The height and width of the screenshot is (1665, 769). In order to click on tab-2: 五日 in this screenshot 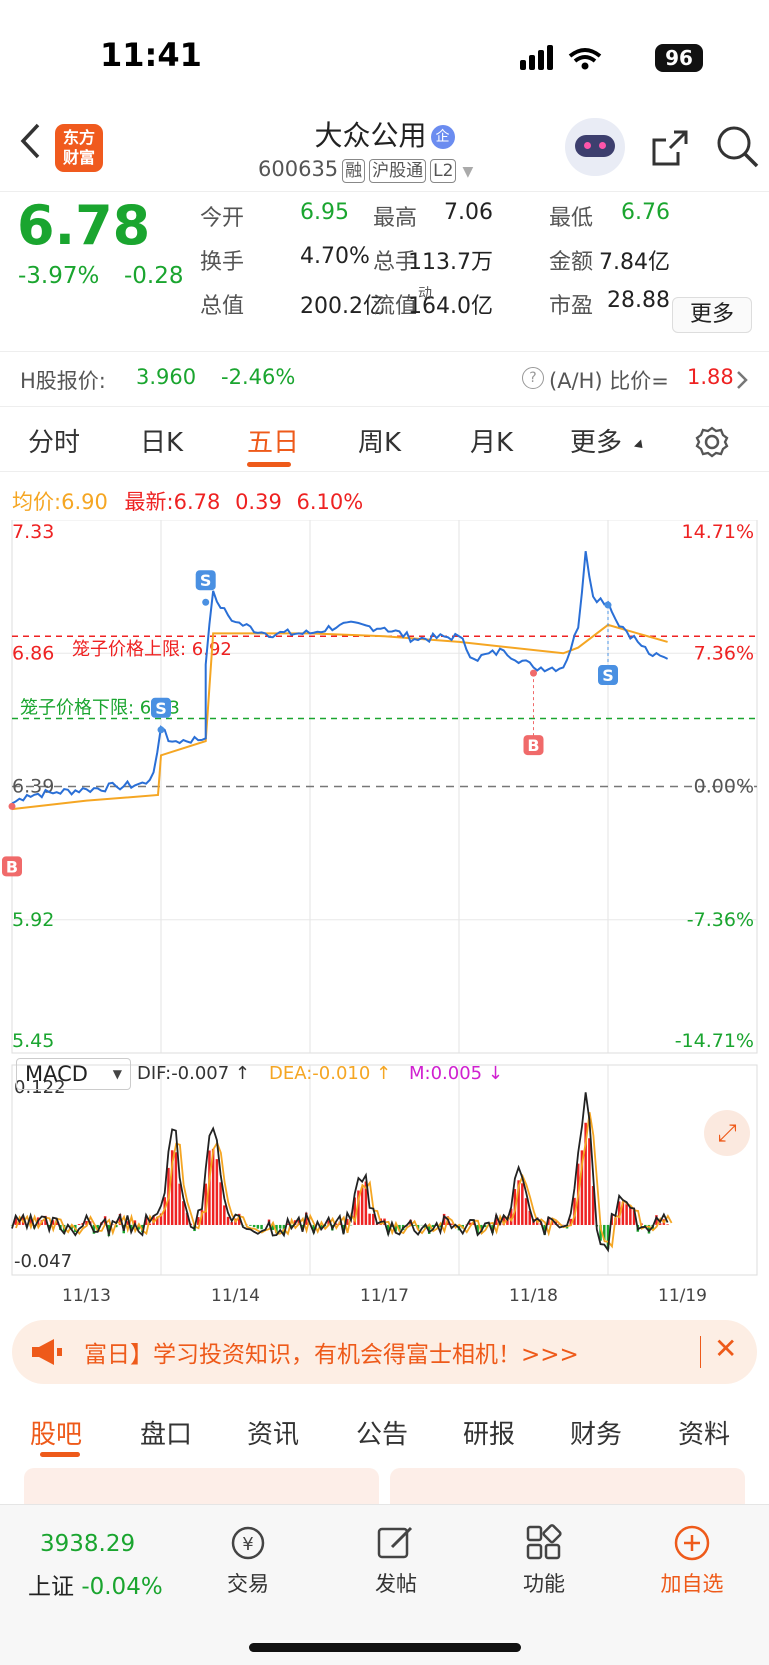, I will do `click(273, 440)`.